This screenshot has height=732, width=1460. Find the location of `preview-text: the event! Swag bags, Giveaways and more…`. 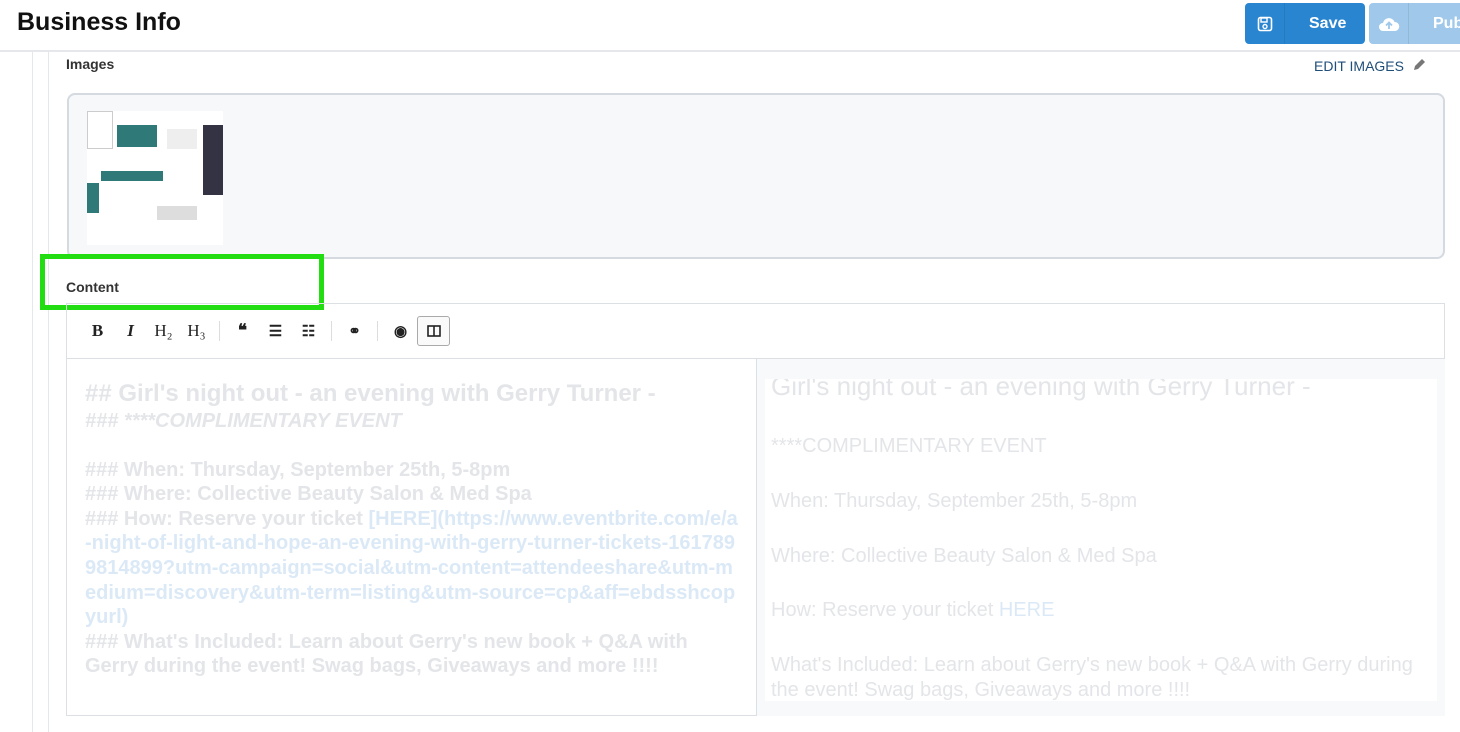

preview-text: the event! Swag bags, Giveaways and more… is located at coordinates (981, 690).